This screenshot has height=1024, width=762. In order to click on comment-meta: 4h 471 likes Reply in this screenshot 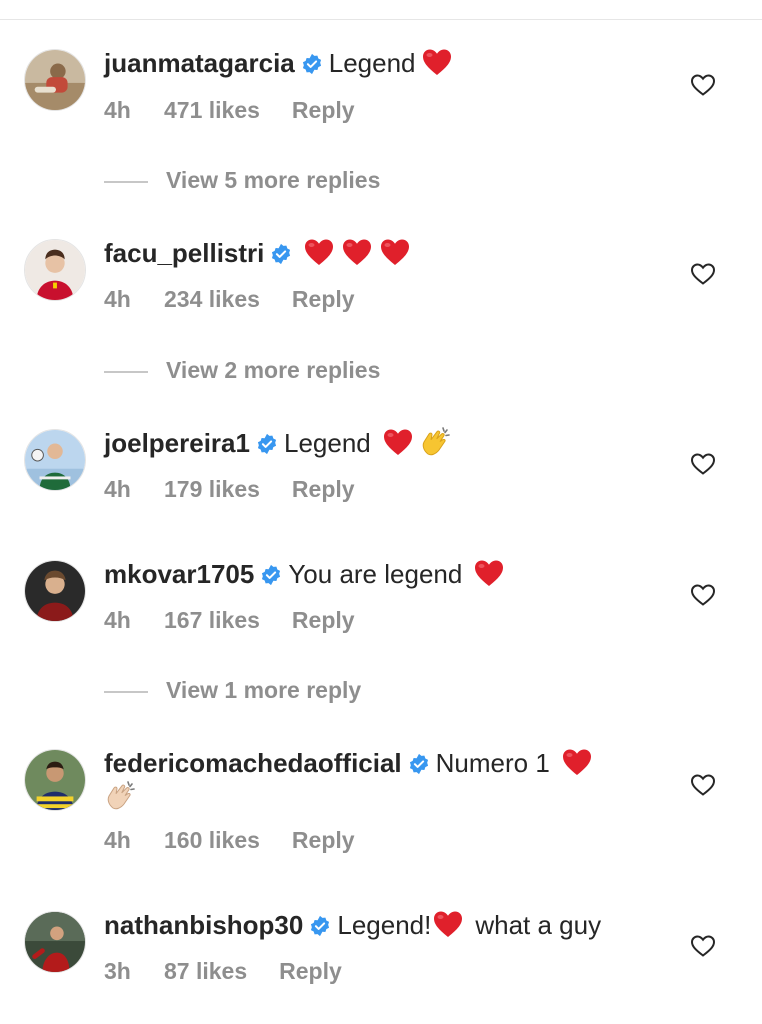, I will do `click(229, 110)`.